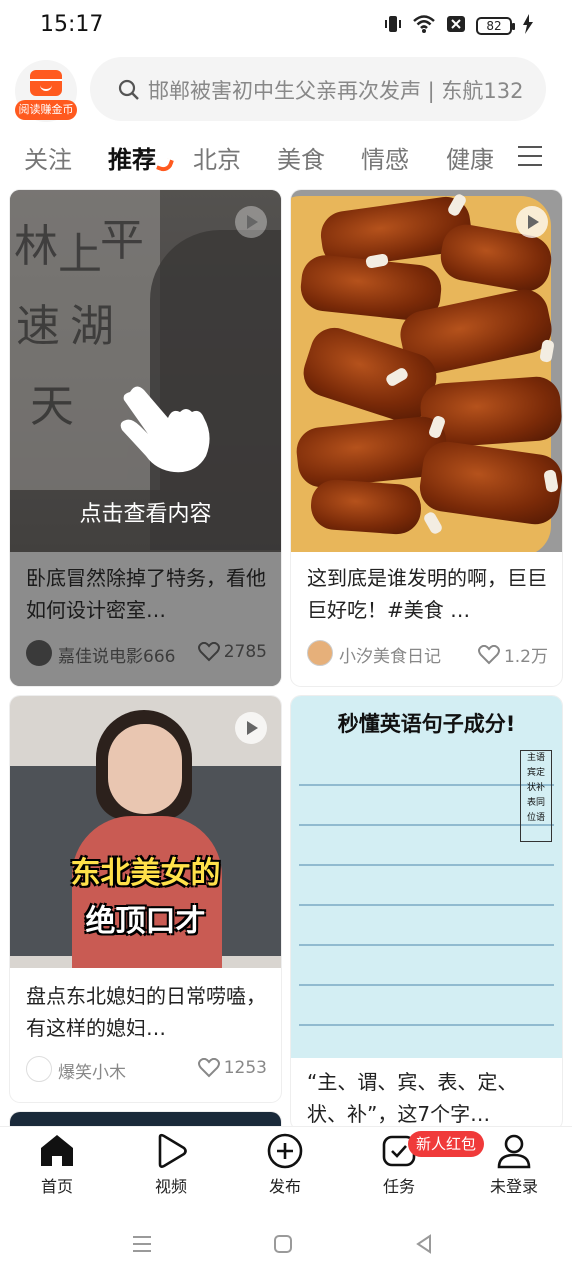 The image size is (572, 1280). What do you see at coordinates (129, 92) in the screenshot?
I see `search-icon` at bounding box center [129, 92].